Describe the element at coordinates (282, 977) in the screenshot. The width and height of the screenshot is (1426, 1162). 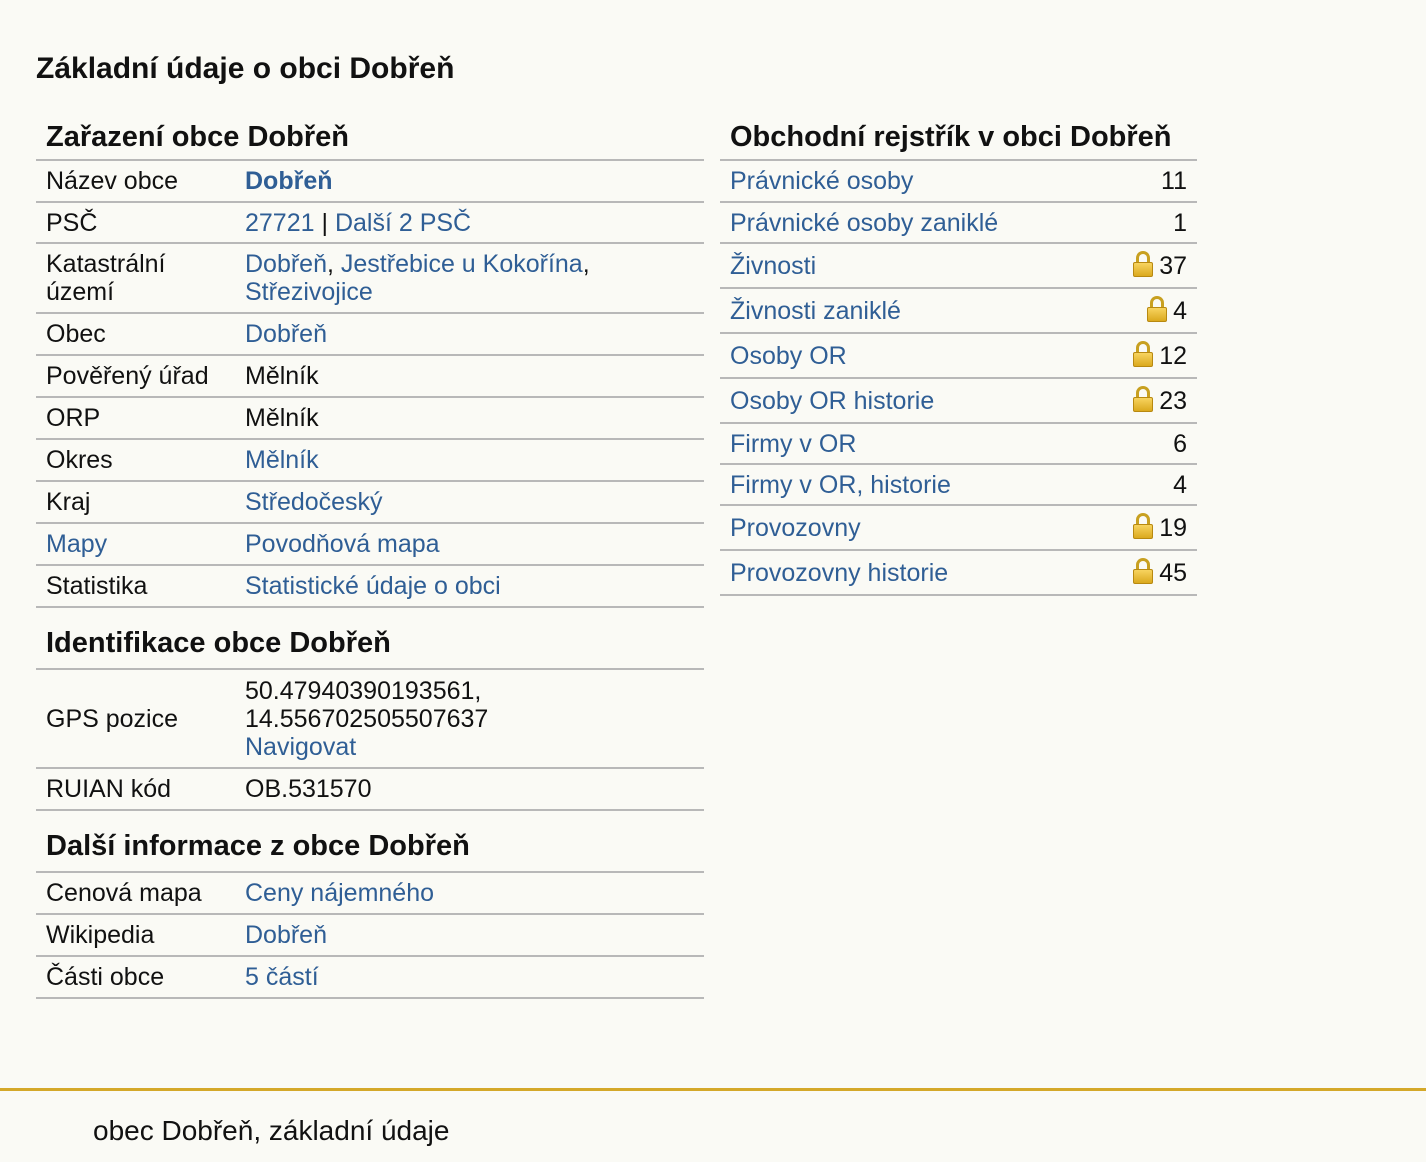
I see `casti-obce-link: 5 částí` at that location.